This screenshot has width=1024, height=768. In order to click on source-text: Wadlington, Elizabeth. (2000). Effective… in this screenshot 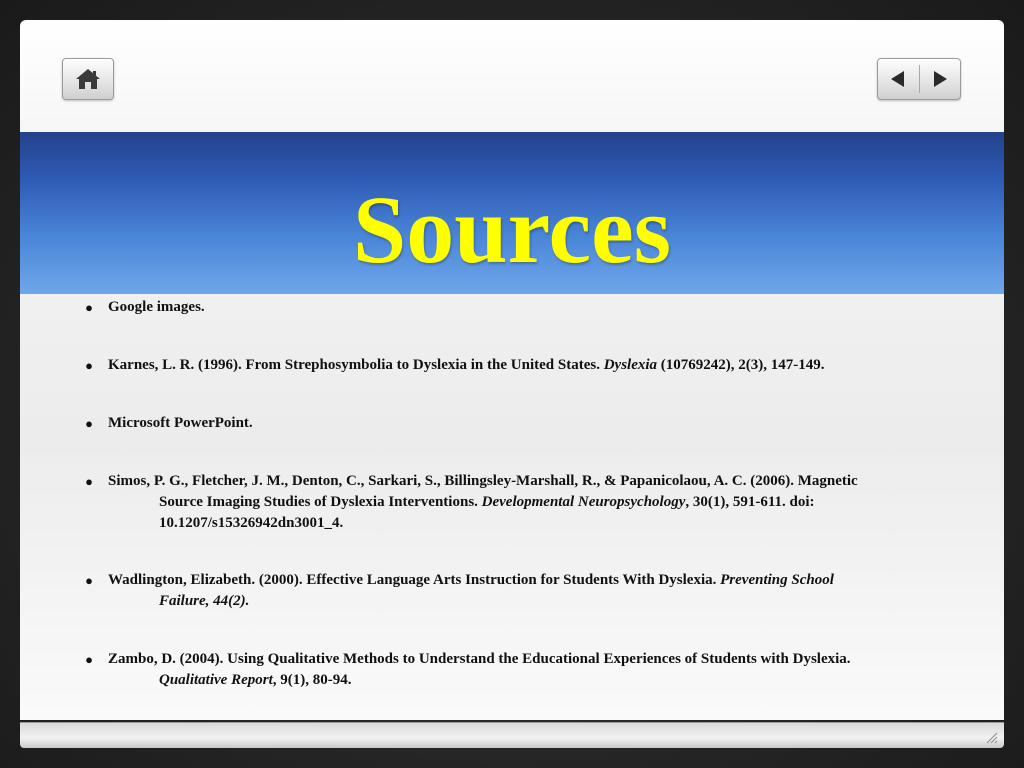, I will do `click(471, 580)`.